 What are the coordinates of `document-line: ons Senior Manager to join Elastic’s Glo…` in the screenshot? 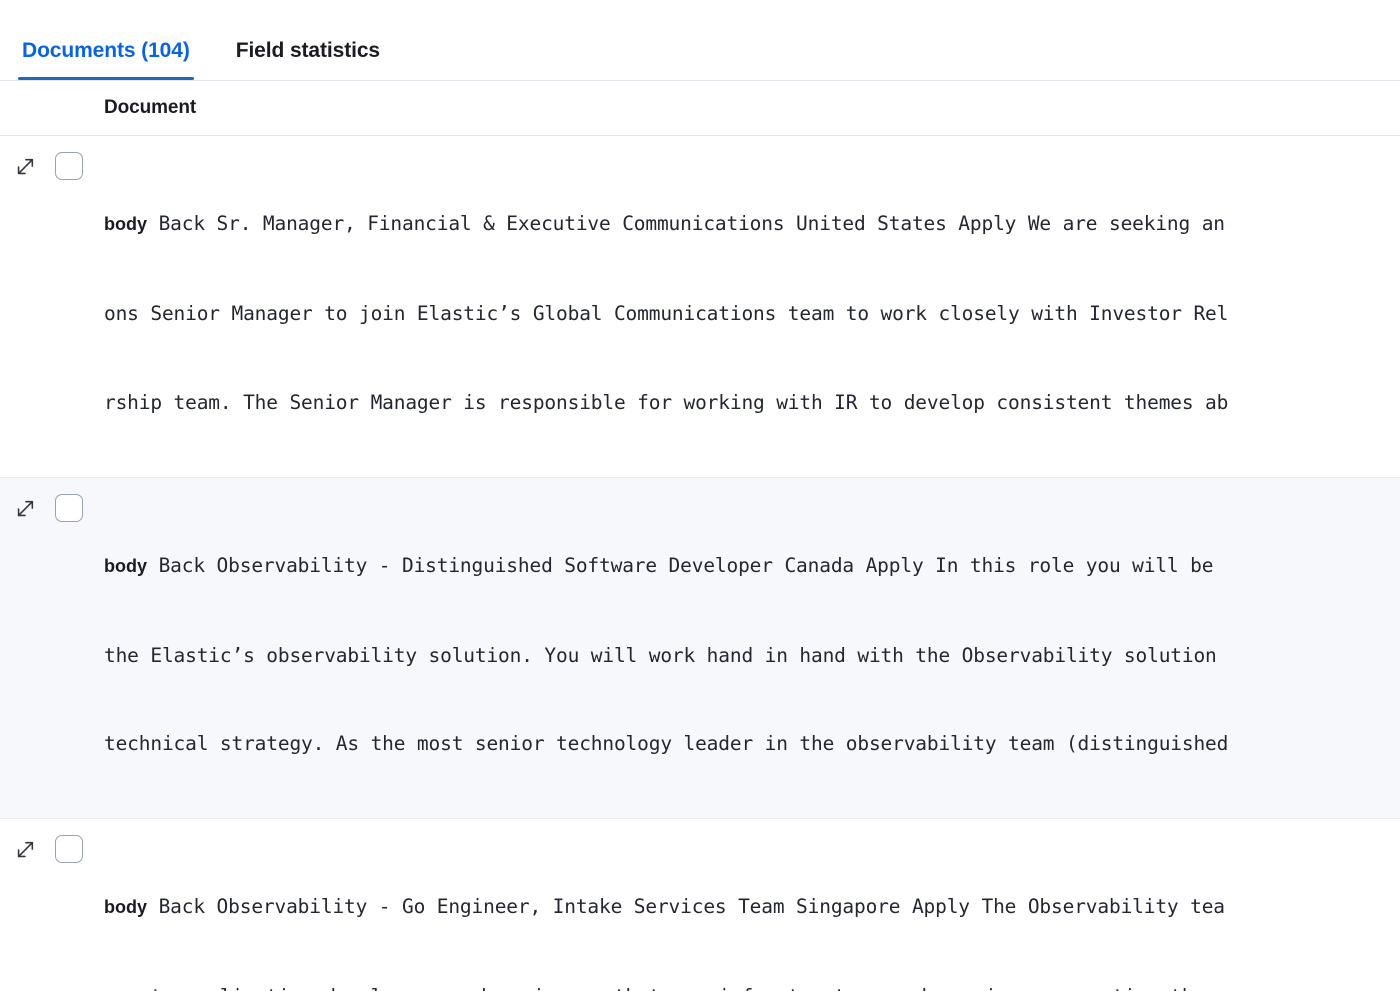 It's located at (752, 314).